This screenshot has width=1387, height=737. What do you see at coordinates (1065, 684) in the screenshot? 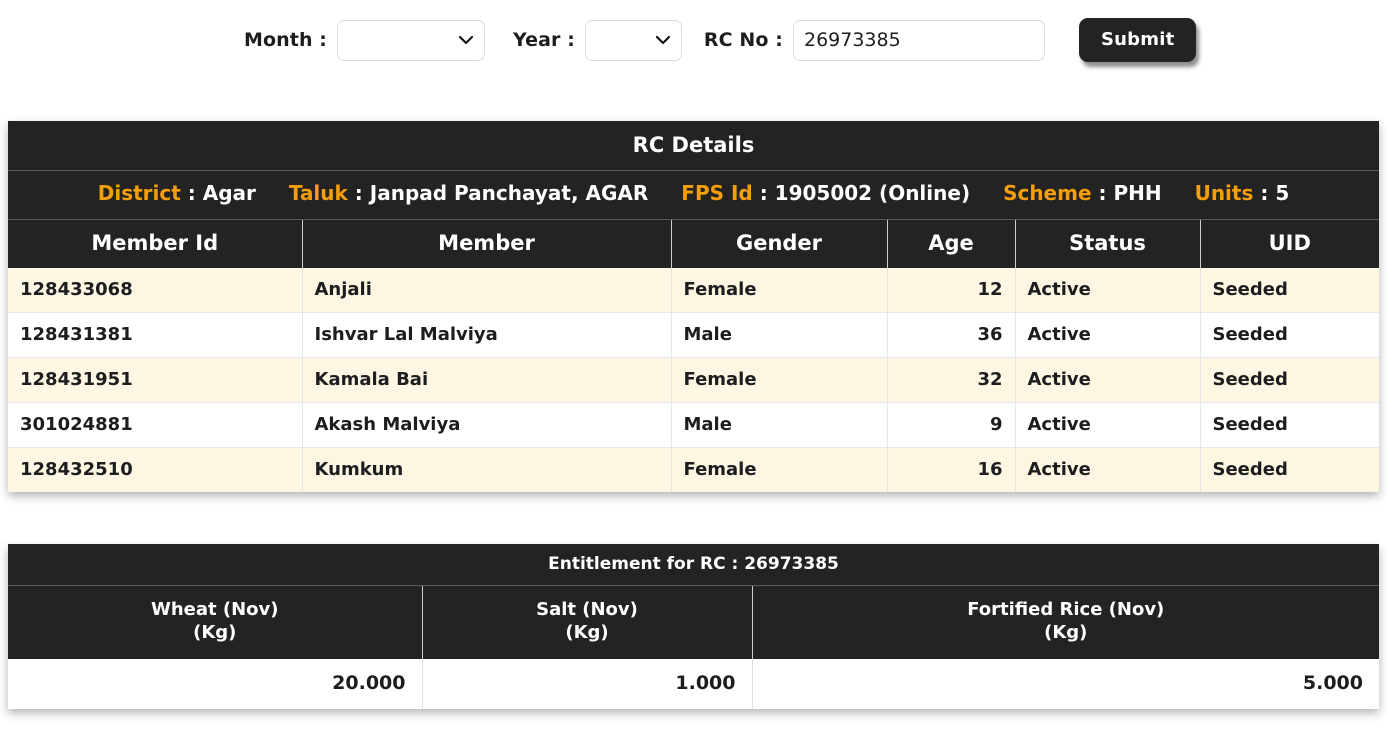
I see `cell-fortified-rice-value: 5.000` at bounding box center [1065, 684].